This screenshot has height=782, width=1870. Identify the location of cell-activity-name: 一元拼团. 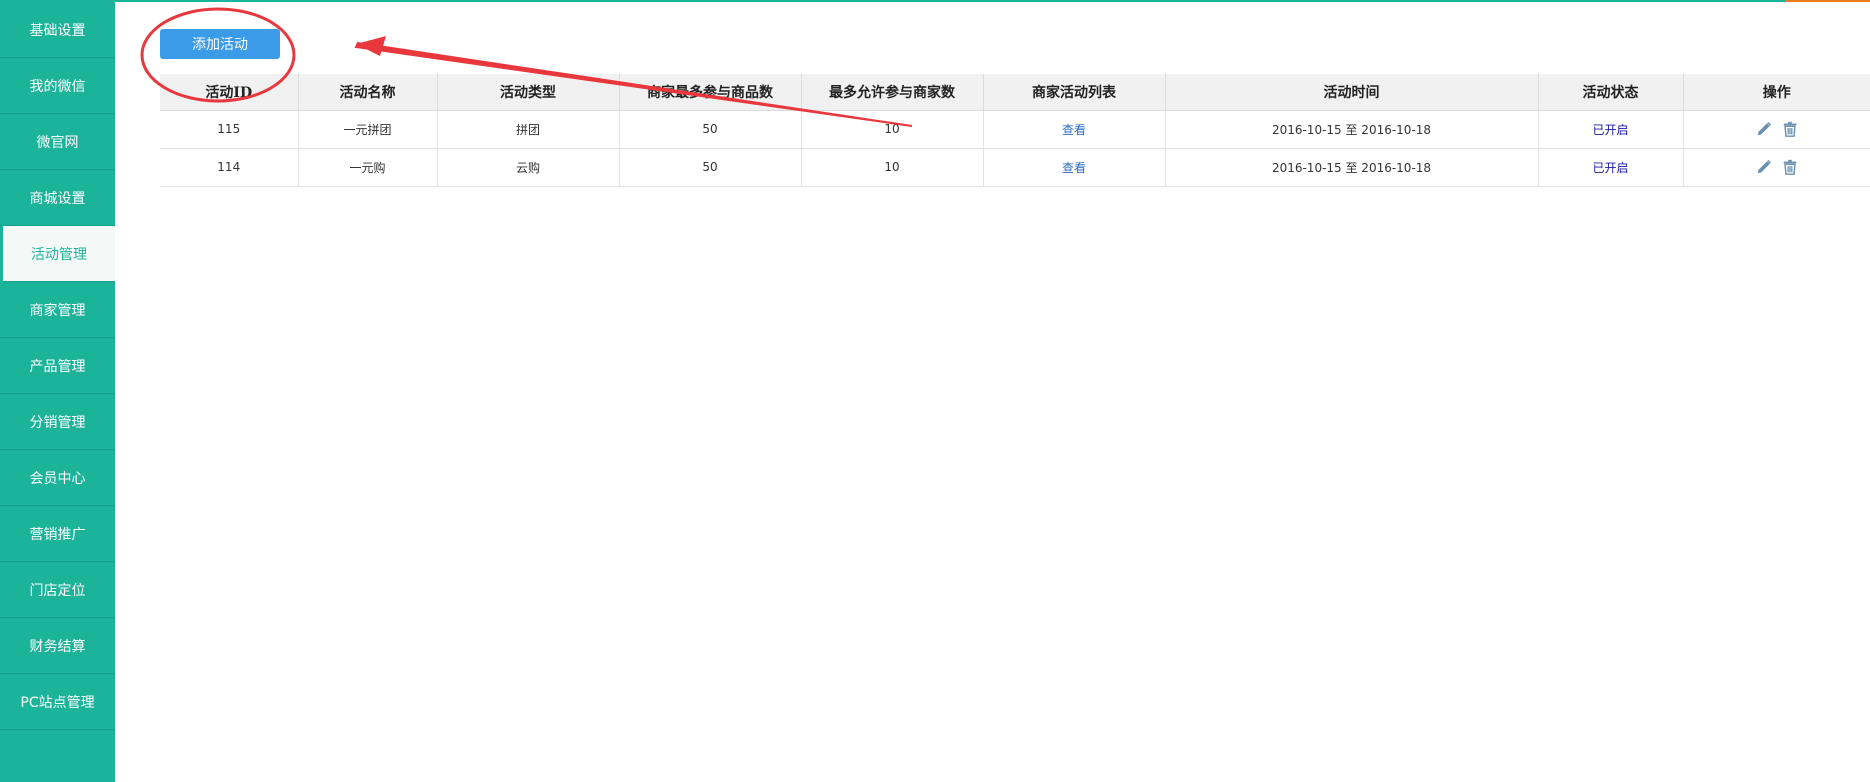
(368, 129).